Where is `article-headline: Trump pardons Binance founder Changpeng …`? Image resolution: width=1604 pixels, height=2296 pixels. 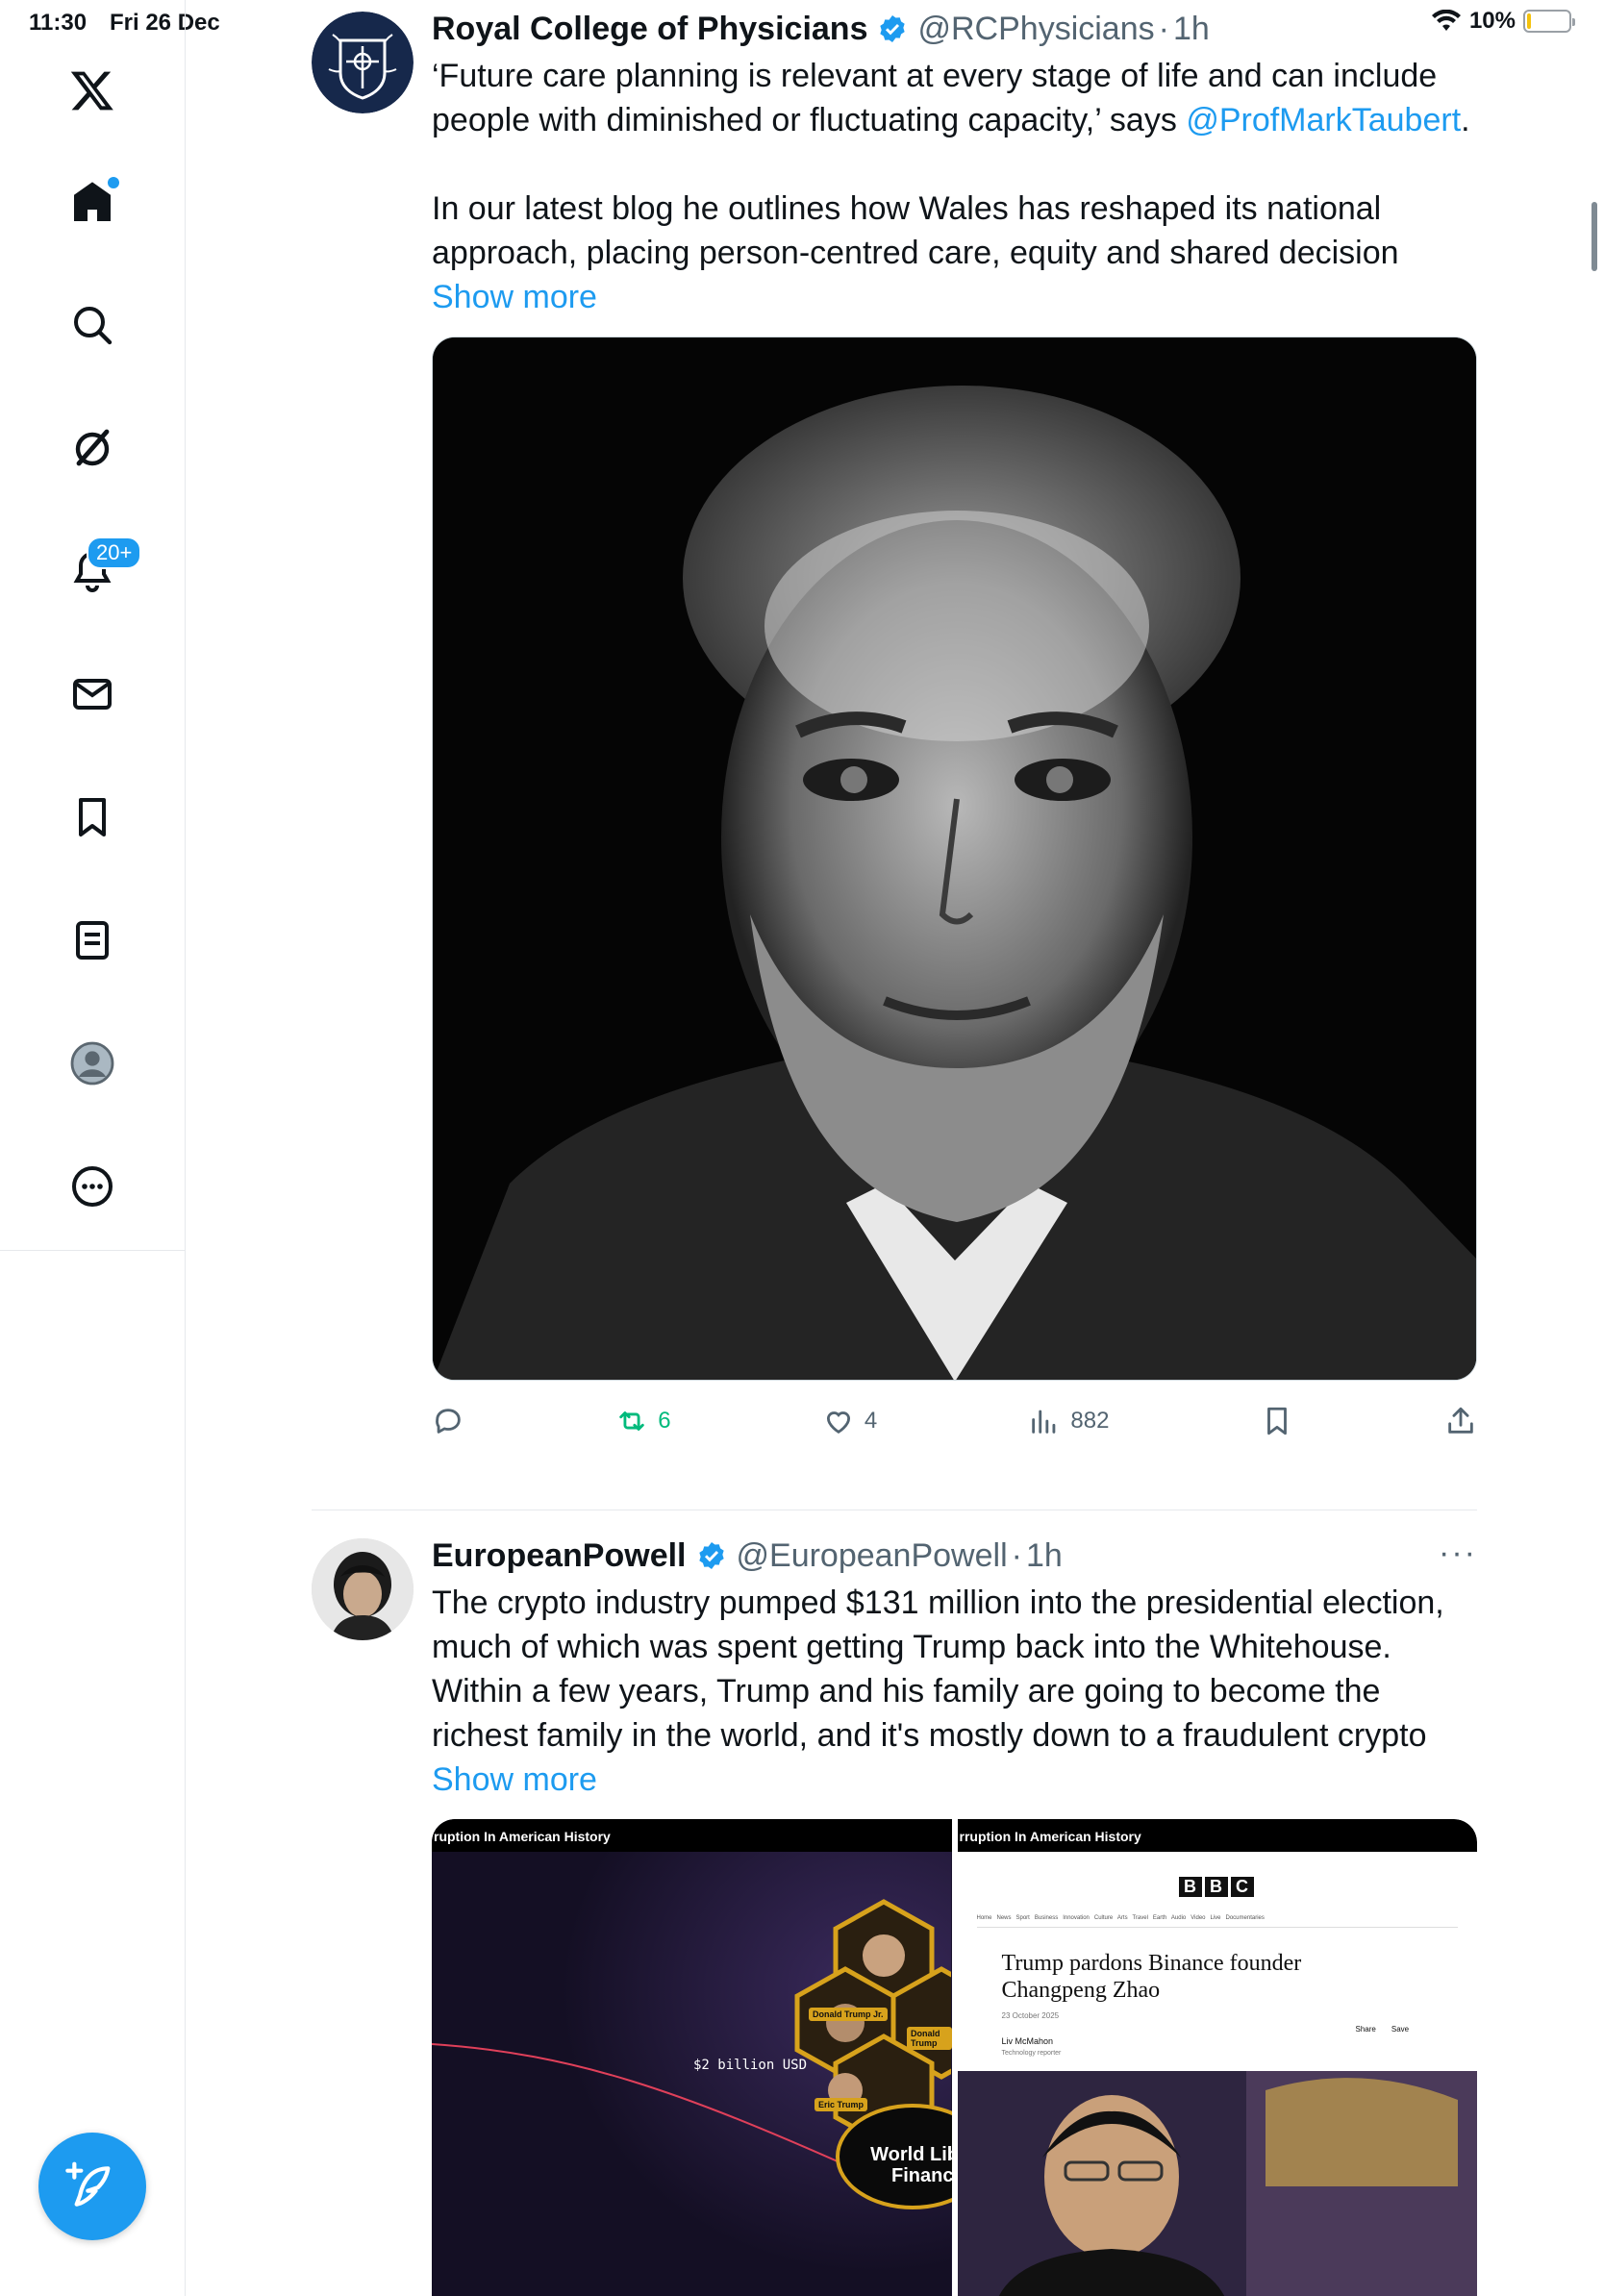 article-headline: Trump pardons Binance founder Changpeng … is located at coordinates (1151, 1977).